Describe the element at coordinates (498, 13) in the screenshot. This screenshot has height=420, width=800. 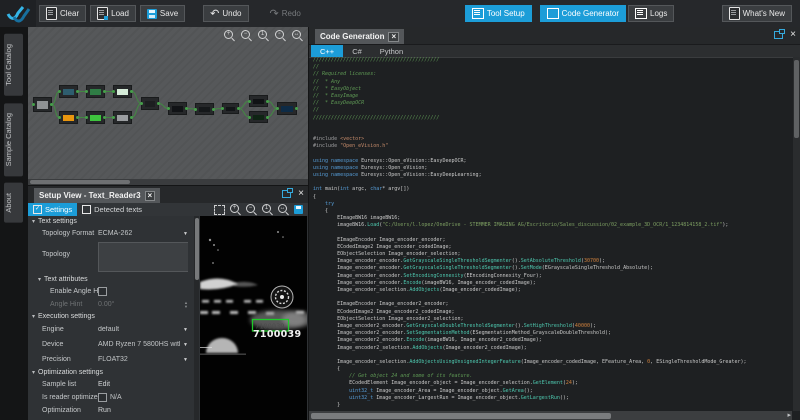
I see `tool-setup-button: Tool Setup` at that location.